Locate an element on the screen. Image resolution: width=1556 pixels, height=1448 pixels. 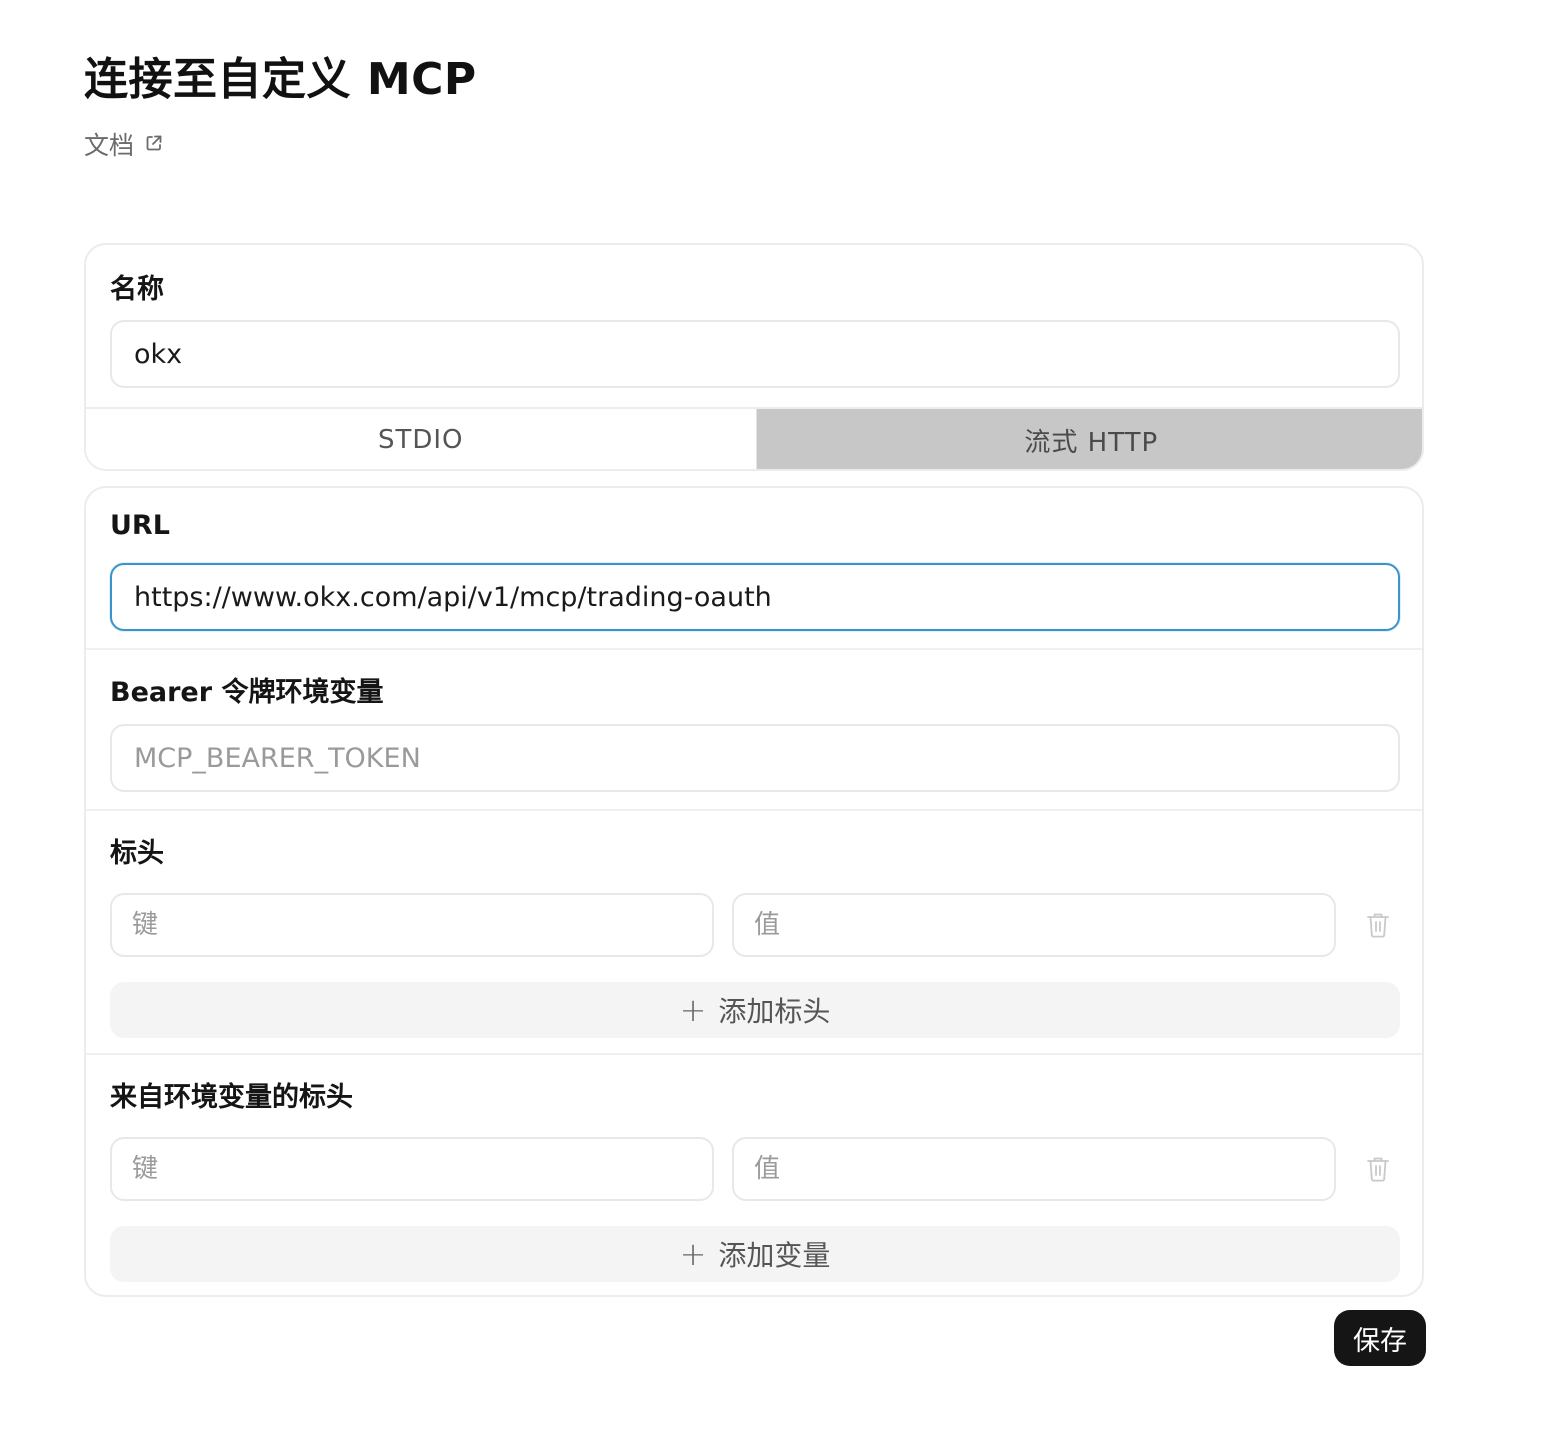
tab-streamable-http: 流式 HTTP is located at coordinates (1088, 439).